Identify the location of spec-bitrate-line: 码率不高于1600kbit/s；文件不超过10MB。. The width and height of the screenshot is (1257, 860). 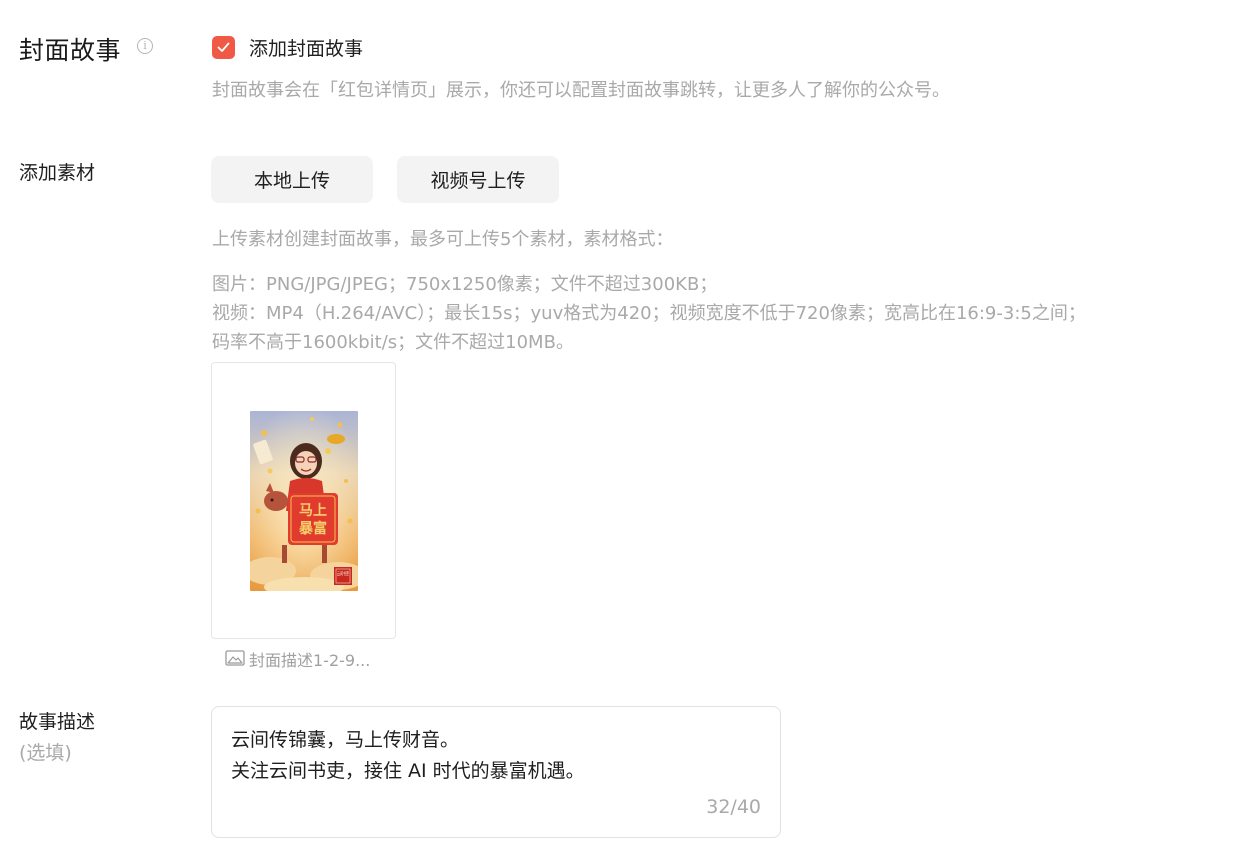
(393, 342).